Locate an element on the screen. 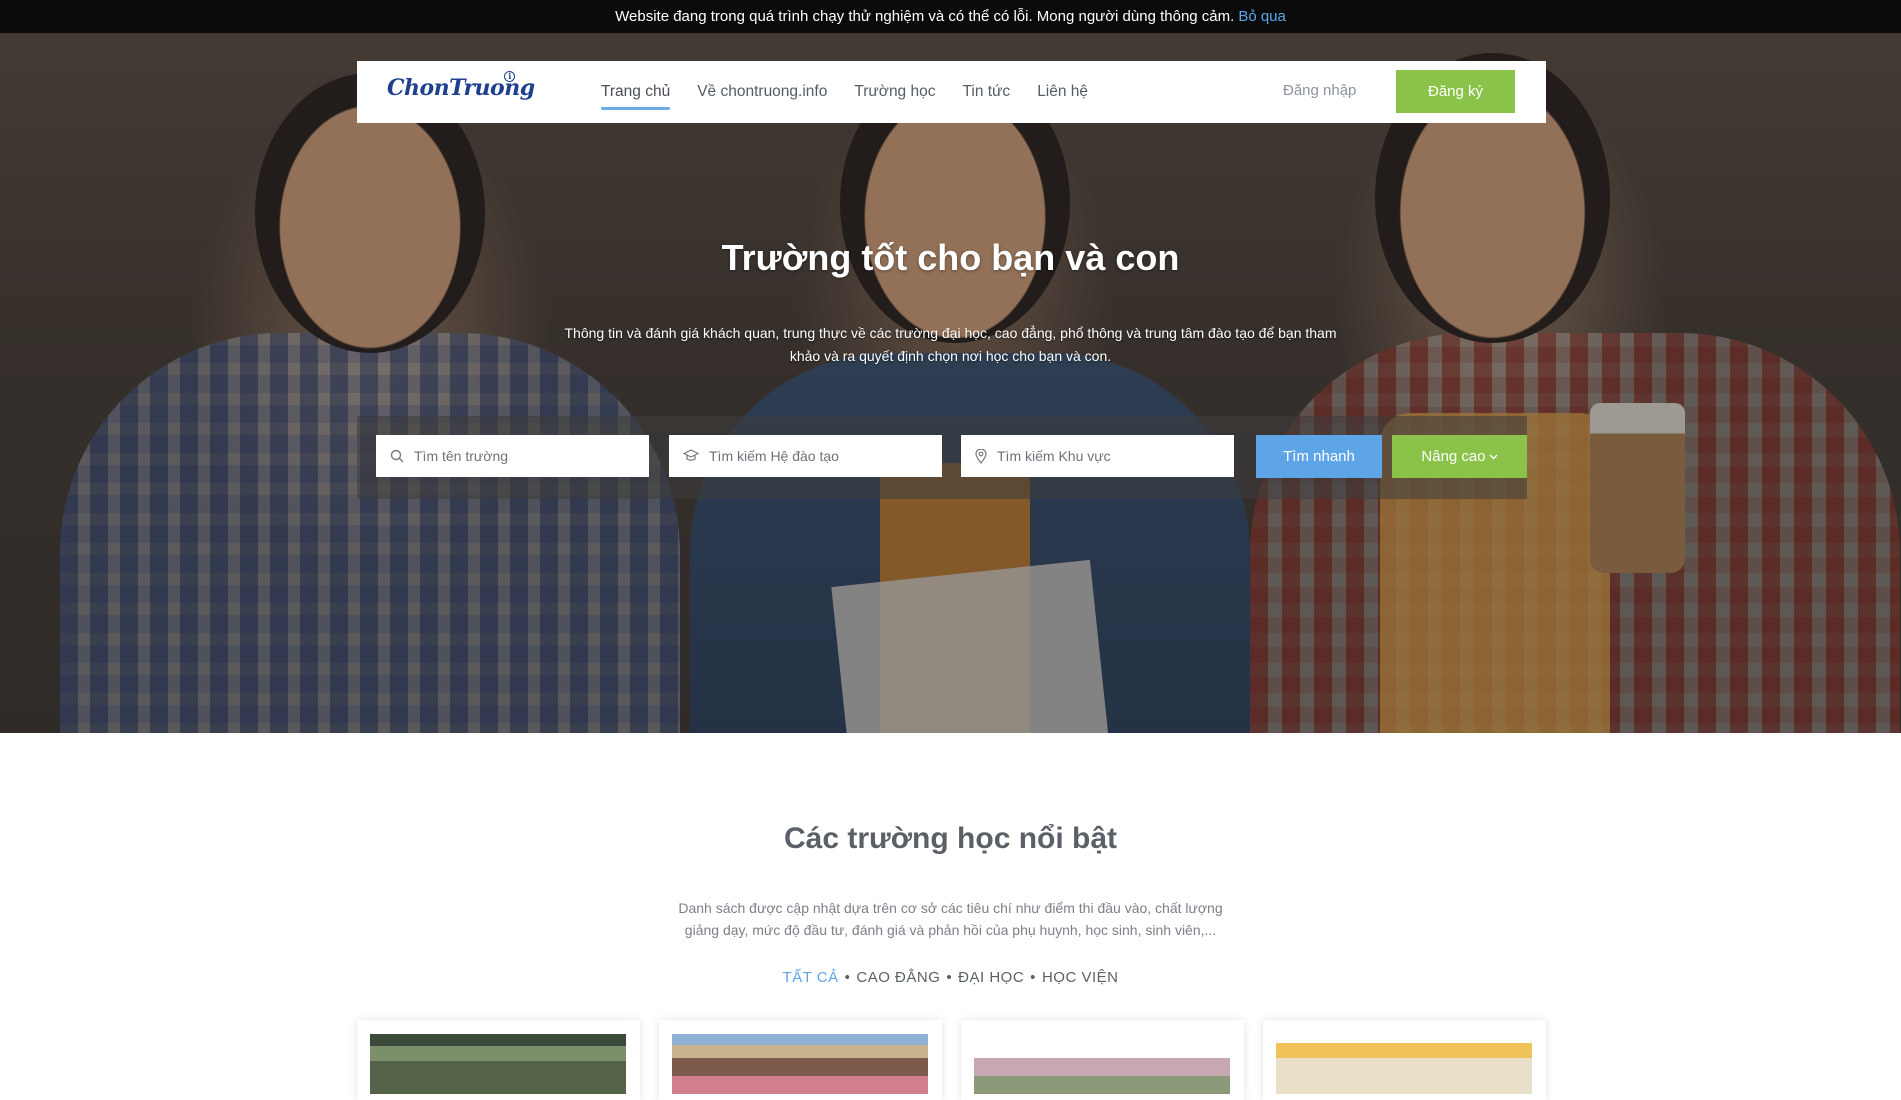  filter-university: ĐẠI HỌC is located at coordinates (991, 977).